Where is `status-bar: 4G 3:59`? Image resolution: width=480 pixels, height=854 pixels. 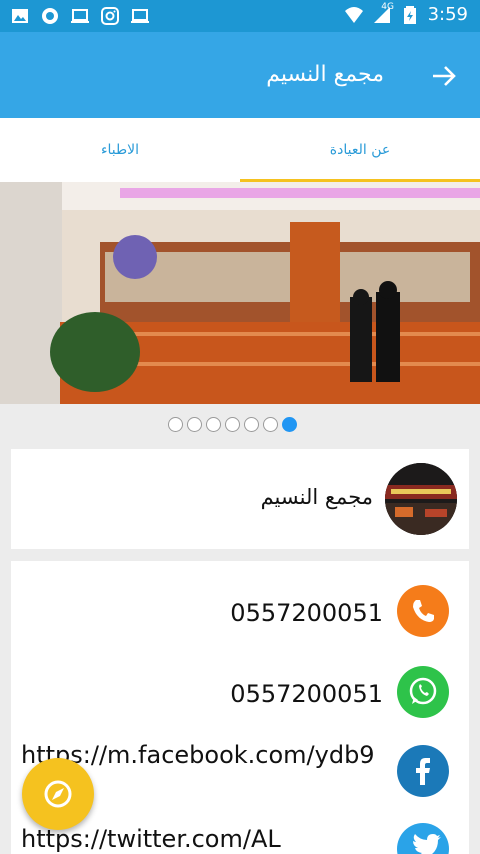
status-bar: 4G 3:59 is located at coordinates (240, 16).